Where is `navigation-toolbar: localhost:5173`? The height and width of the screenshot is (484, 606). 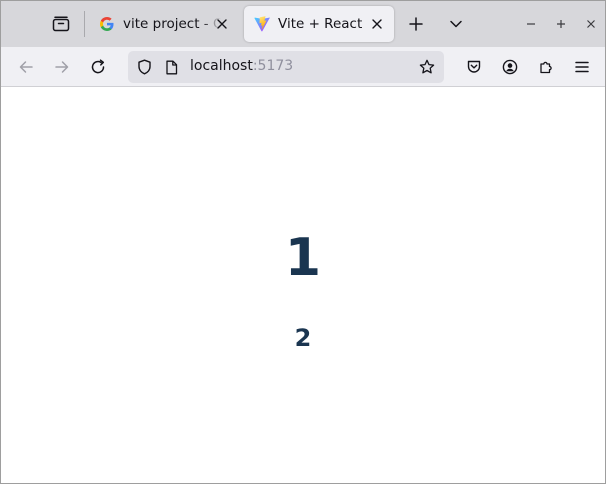
navigation-toolbar: localhost:5173 is located at coordinates (303, 67).